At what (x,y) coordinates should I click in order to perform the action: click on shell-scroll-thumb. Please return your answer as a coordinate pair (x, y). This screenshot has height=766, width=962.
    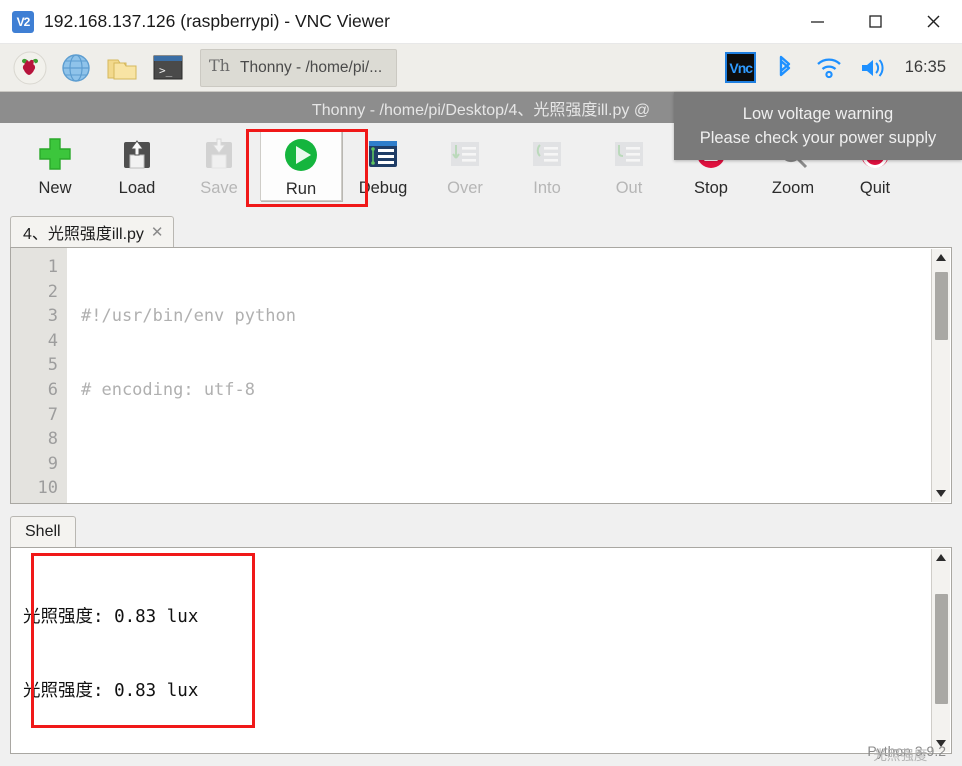
    Looking at the image, I should click on (941, 649).